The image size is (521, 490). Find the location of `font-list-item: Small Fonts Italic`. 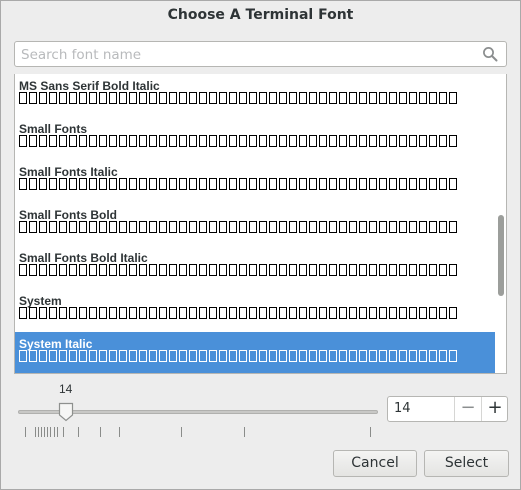

font-list-item: Small Fonts Italic is located at coordinates (255, 181).